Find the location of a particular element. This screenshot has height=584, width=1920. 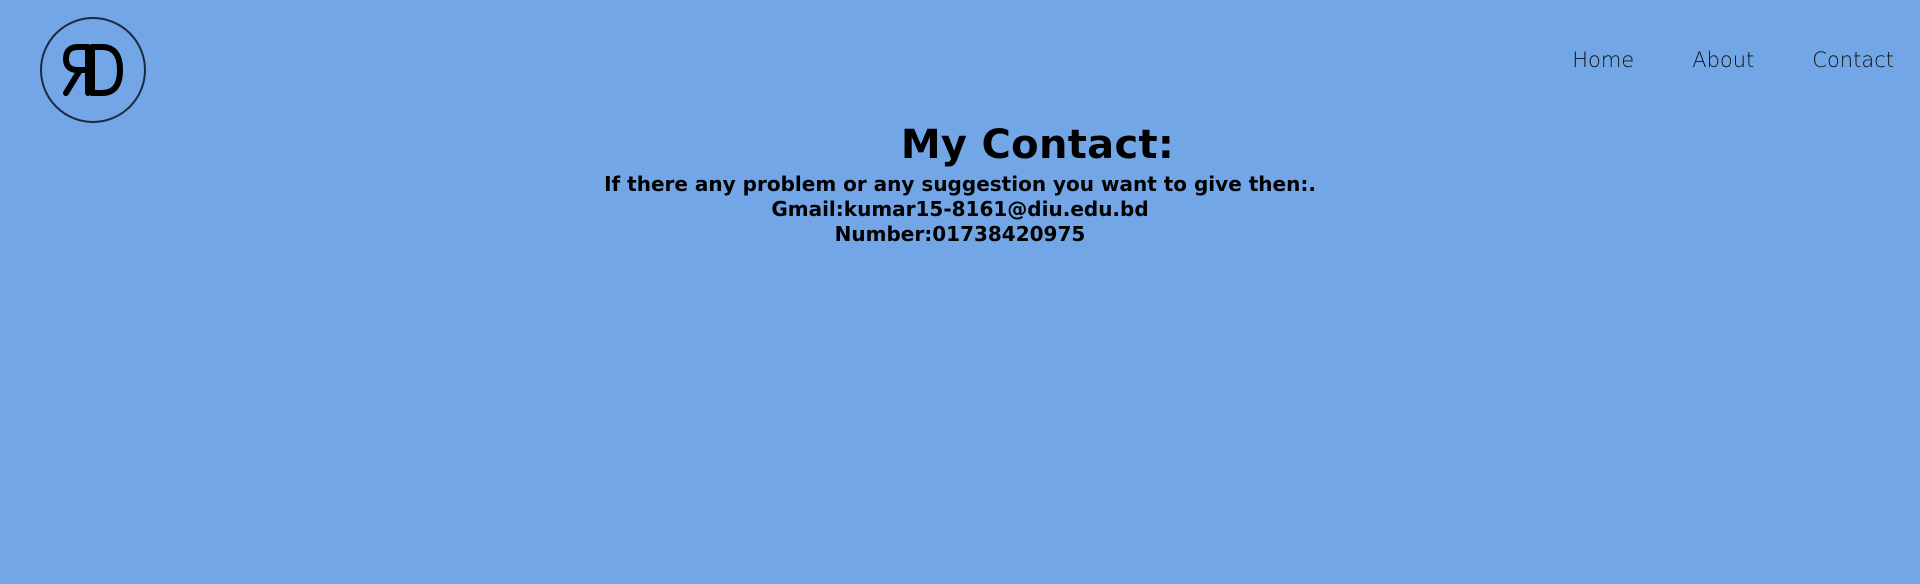

gmail-text: Gmail:kumar15-8161@diu.edu.bd is located at coordinates (960, 209).